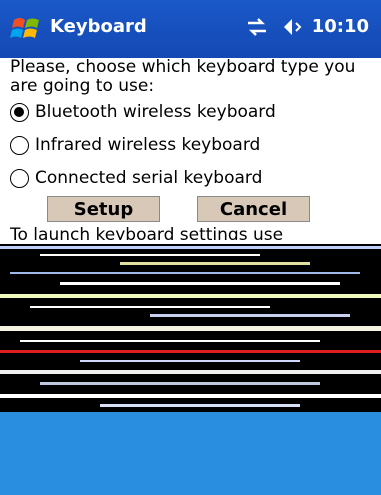 Image resolution: width=381 pixels, height=495 pixels. I want to click on instruction-text: To launch keyboard settings use, so click(147, 233).